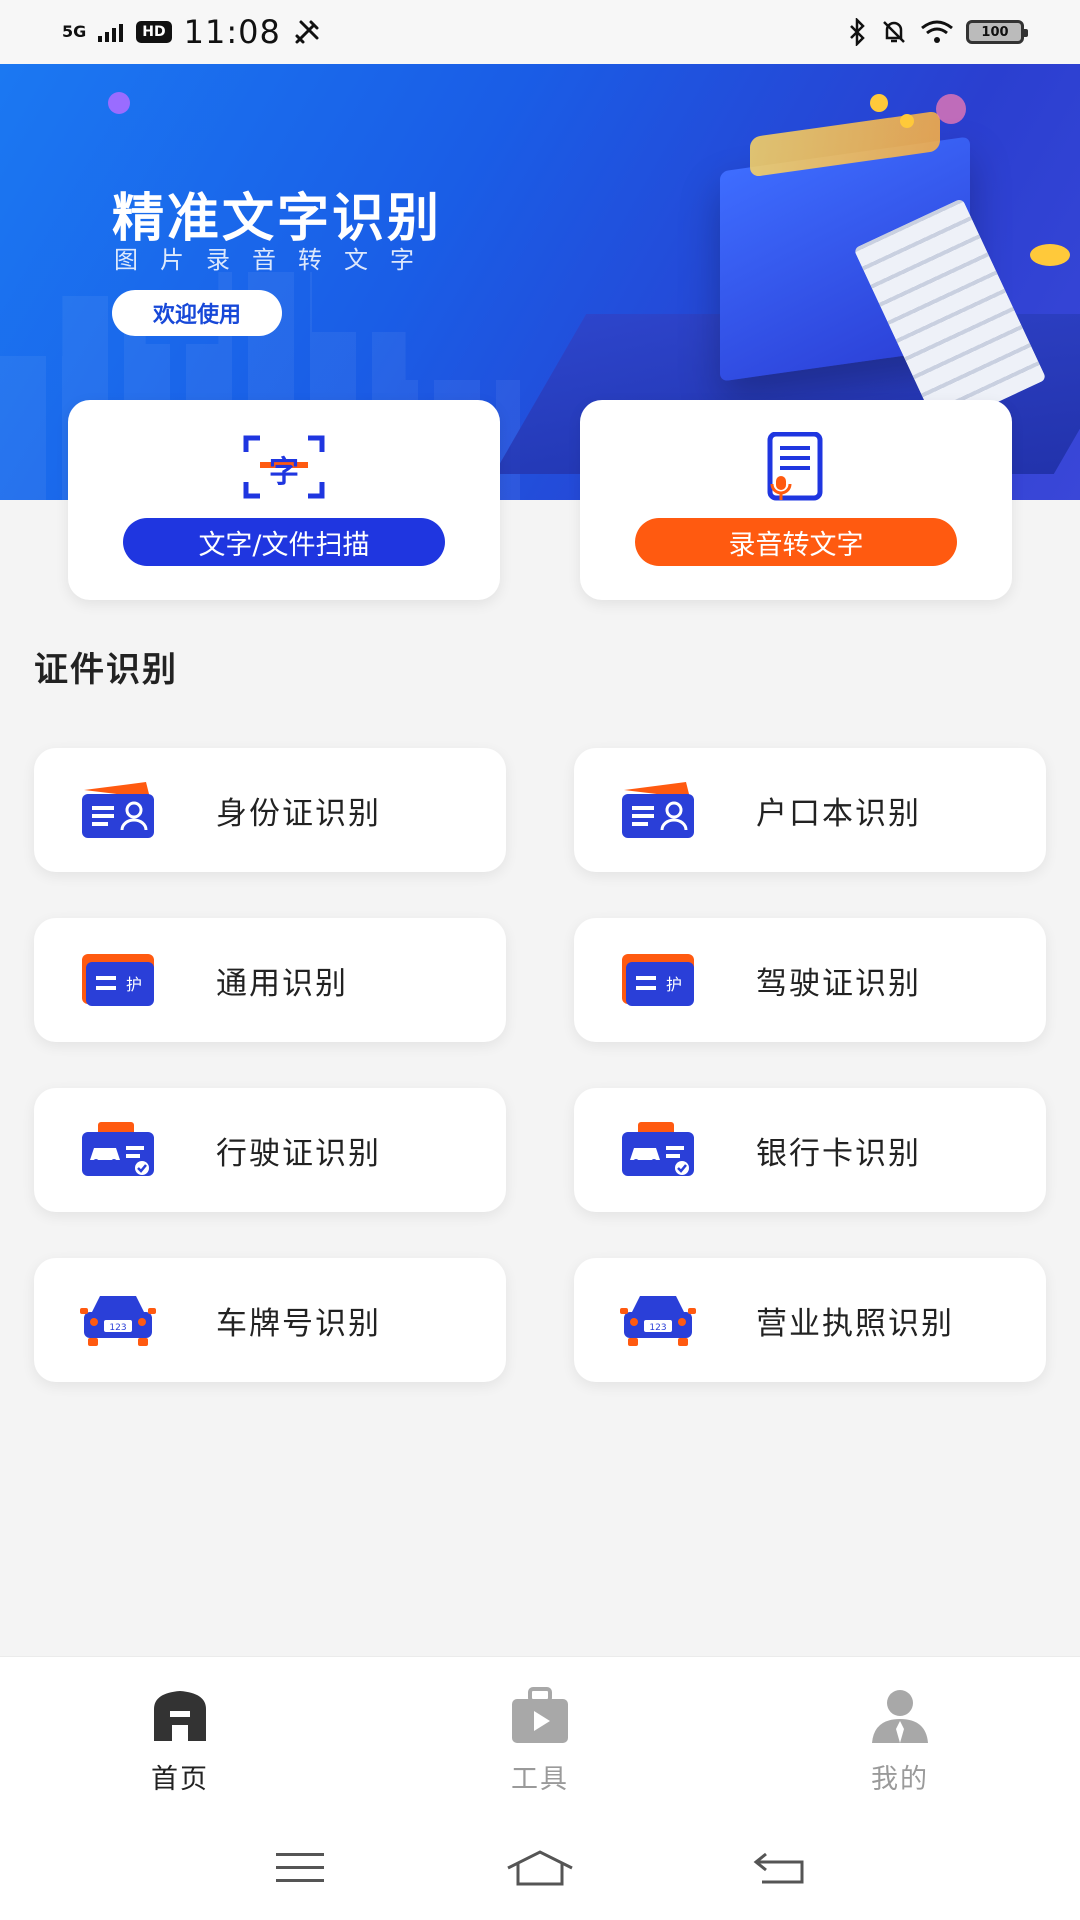 This screenshot has height=1920, width=1080. What do you see at coordinates (900, 1779) in the screenshot?
I see `nav-profile-label: 我的` at bounding box center [900, 1779].